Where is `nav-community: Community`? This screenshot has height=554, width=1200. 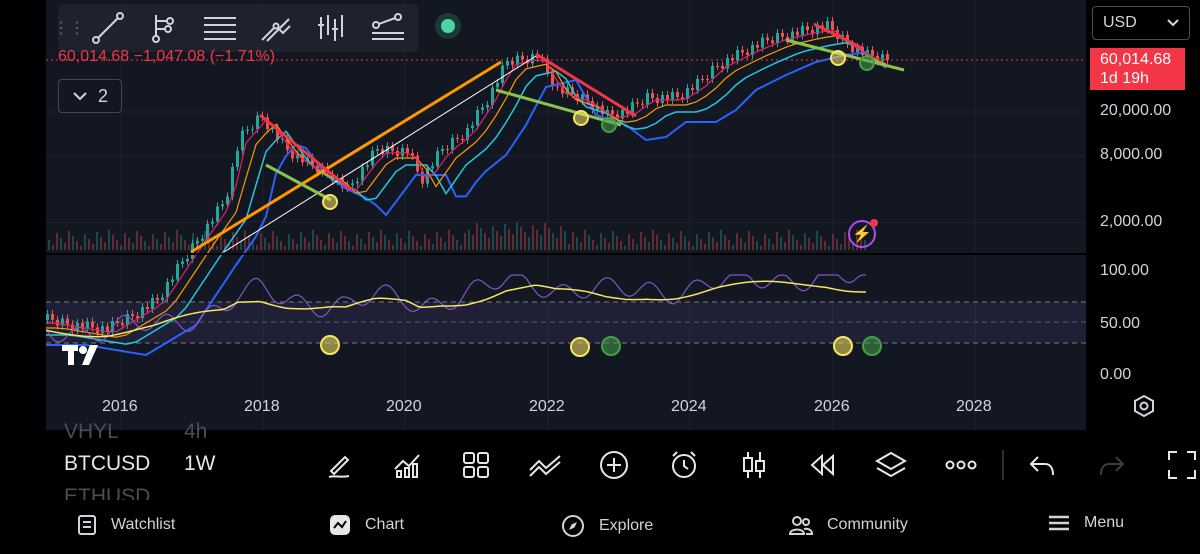
nav-community: Community is located at coordinates (848, 525).